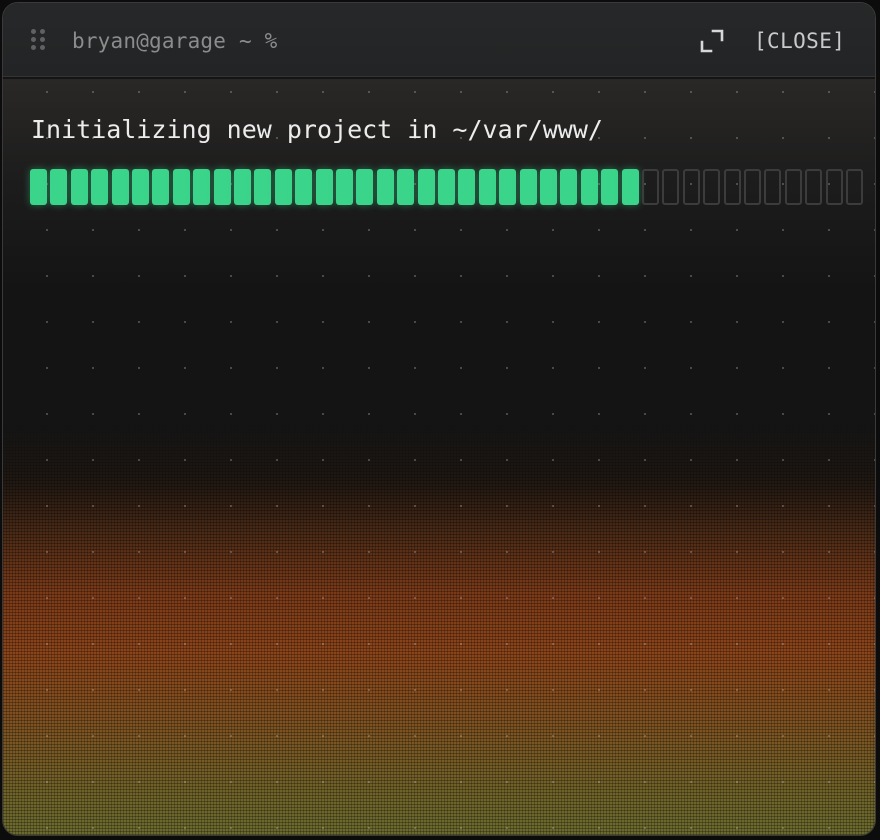 This screenshot has width=880, height=840. Describe the element at coordinates (439, 40) in the screenshot. I see `title-bar: bryan@garage ~ % [CLOSE]` at that location.